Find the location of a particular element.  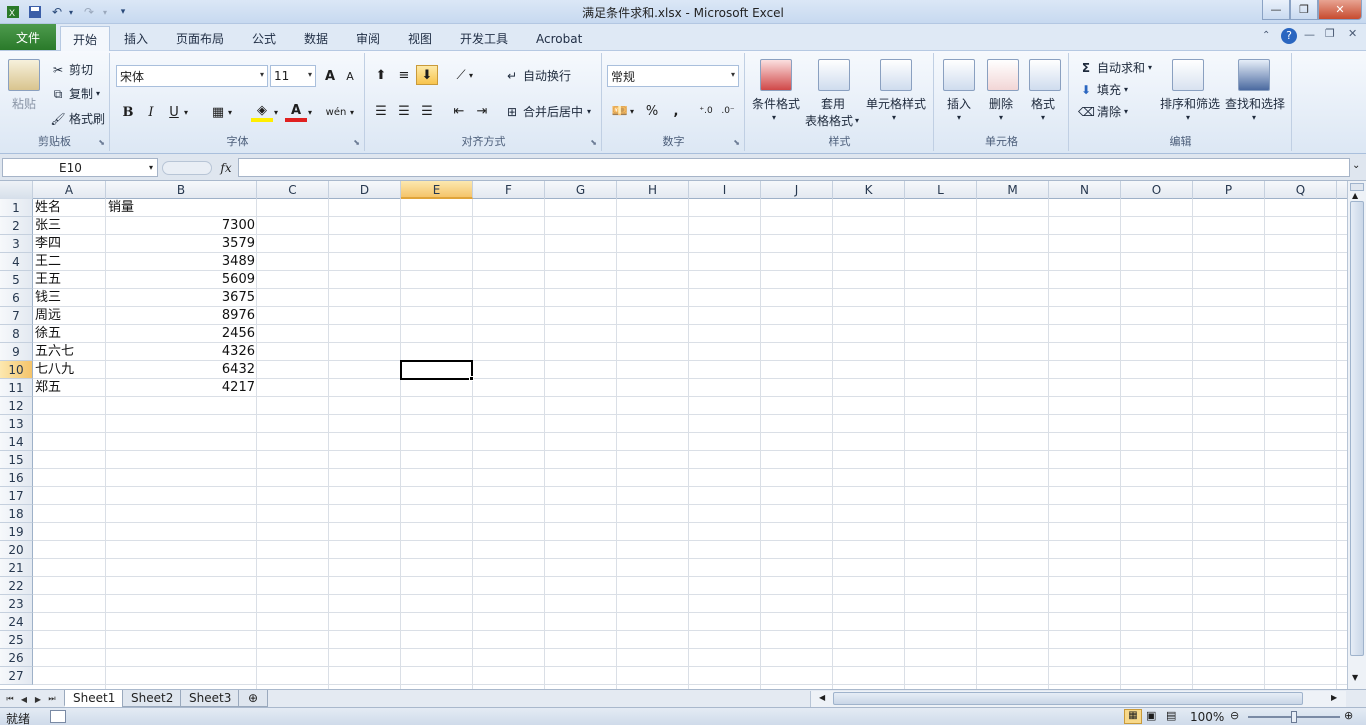

row-header-24: 24 is located at coordinates (16, 622).